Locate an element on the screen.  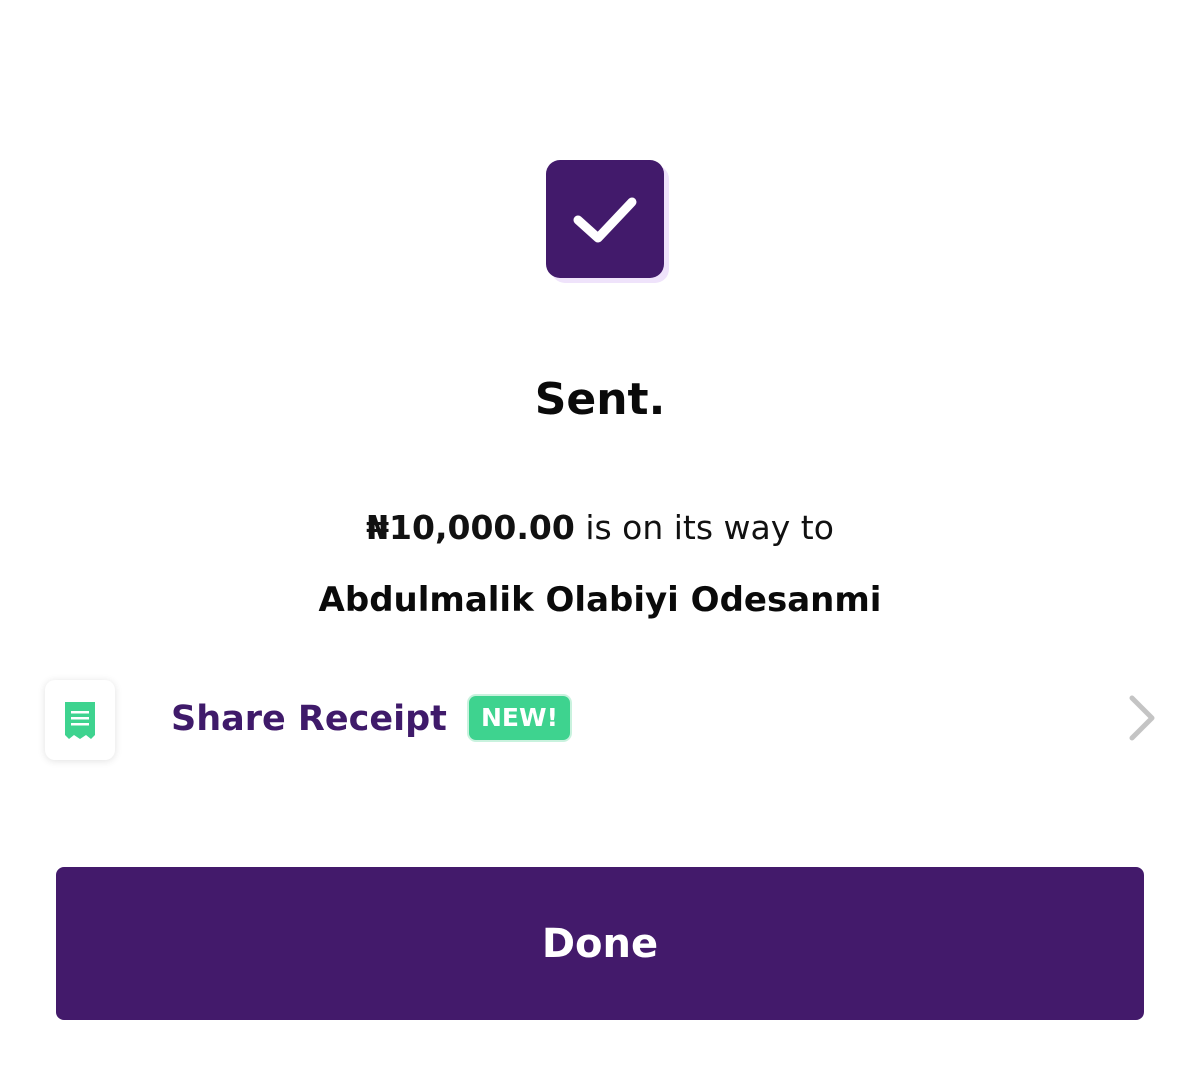
success-icon-container is located at coordinates (607, 221).